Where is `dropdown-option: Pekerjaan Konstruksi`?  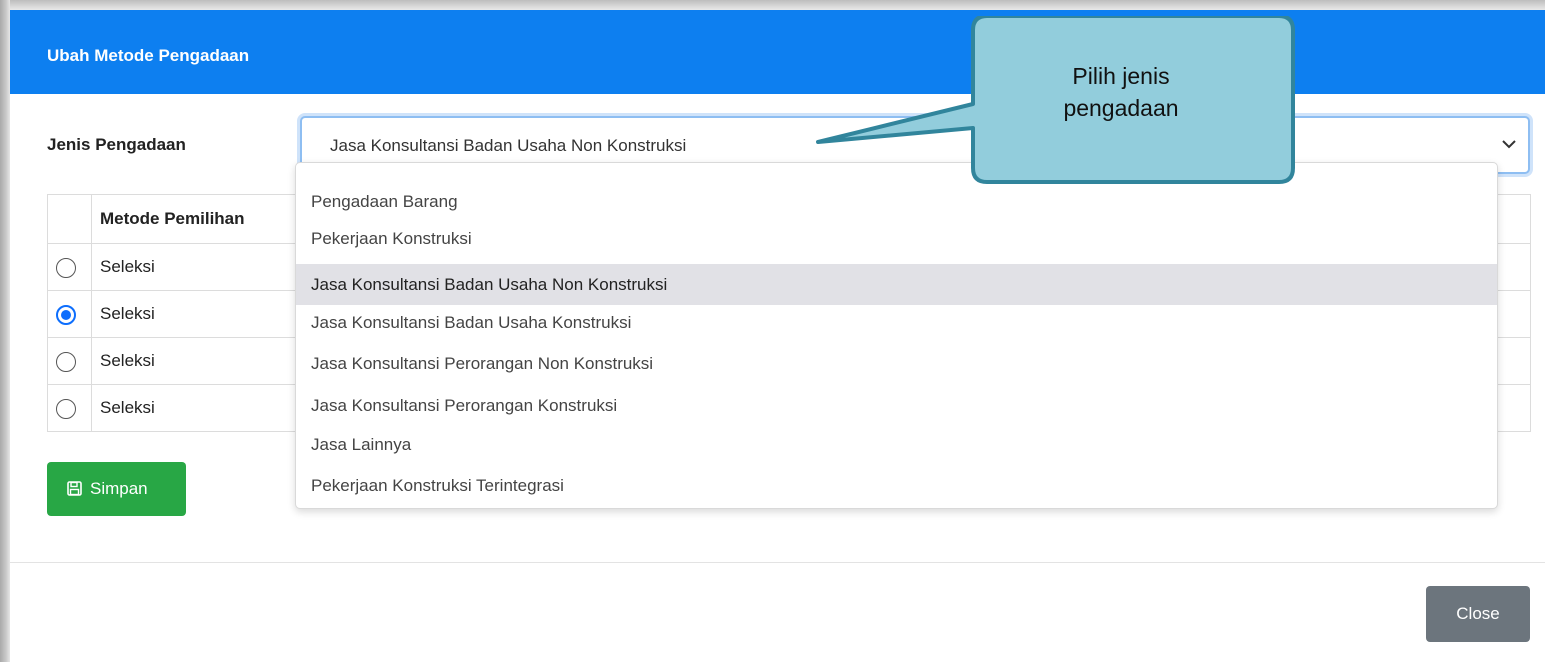 dropdown-option: Pekerjaan Konstruksi is located at coordinates (896, 238).